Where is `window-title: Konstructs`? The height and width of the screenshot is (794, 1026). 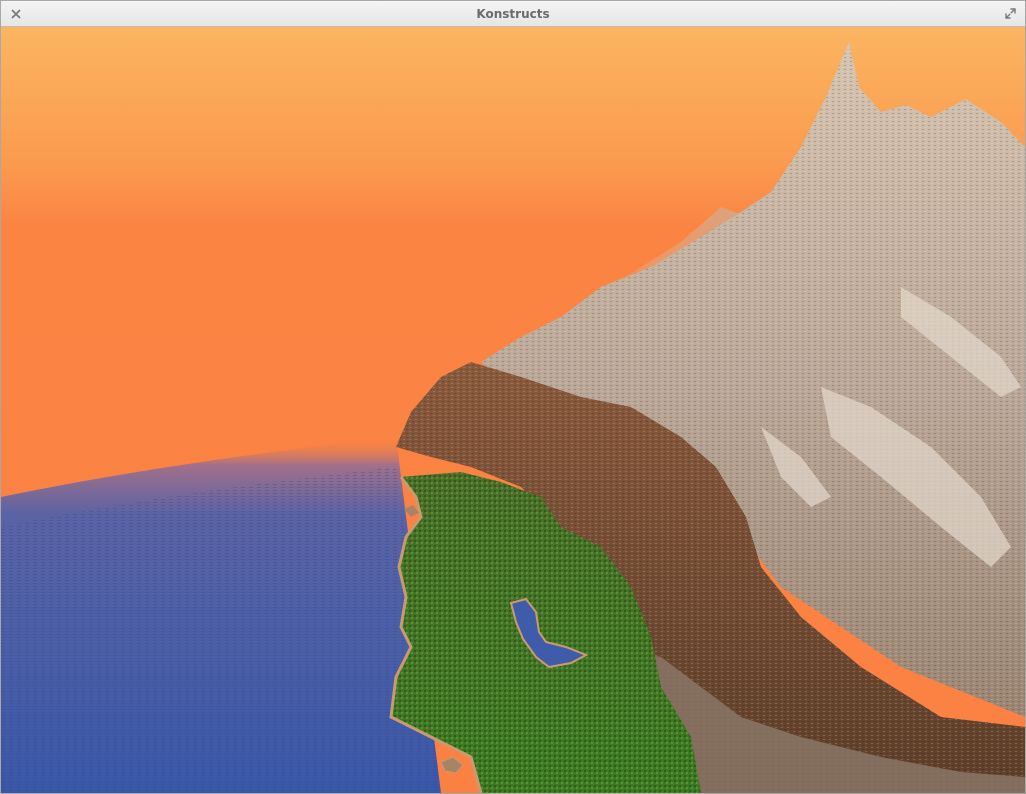
window-title: Konstructs is located at coordinates (513, 14).